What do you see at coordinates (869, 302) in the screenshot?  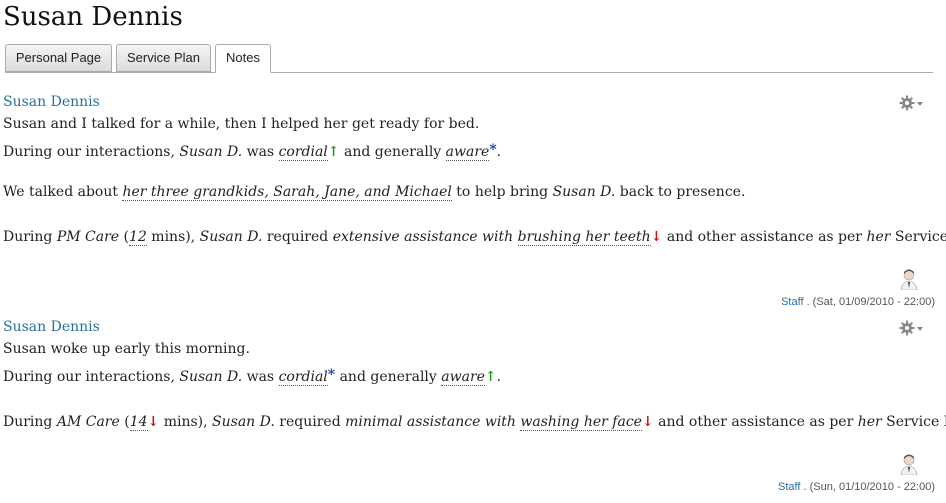 I see `note-timestamp: . (Sat, 01/09/2010 - 22:00)` at bounding box center [869, 302].